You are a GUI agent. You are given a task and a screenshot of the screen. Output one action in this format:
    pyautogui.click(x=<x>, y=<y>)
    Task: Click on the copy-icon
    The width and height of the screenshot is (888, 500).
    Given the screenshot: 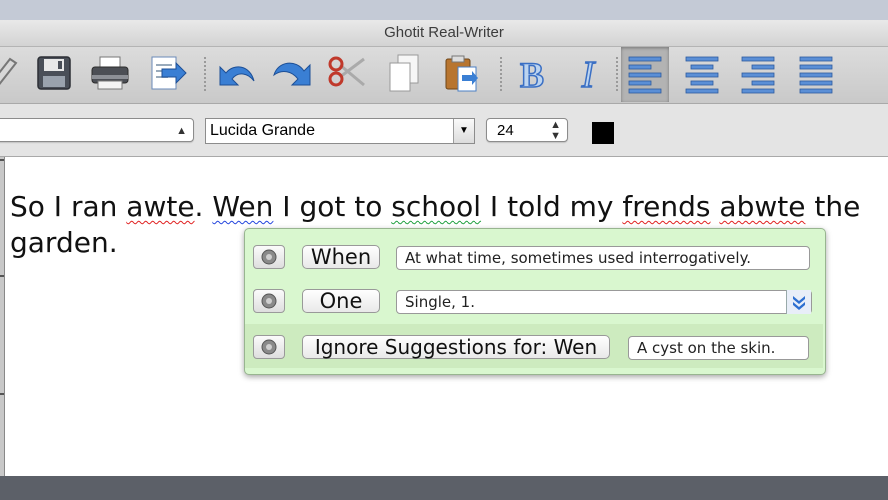 What is the action you would take?
    pyautogui.click(x=404, y=73)
    